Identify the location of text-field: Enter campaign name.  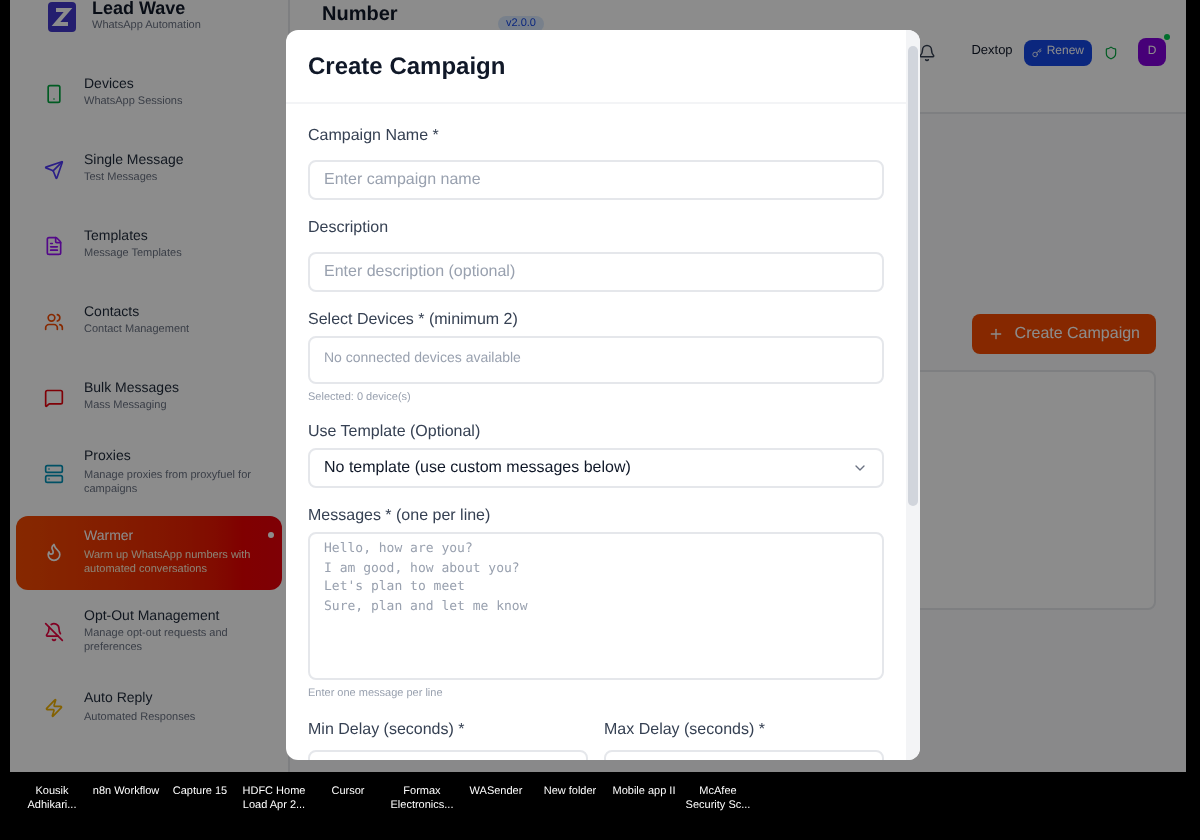
(596, 179).